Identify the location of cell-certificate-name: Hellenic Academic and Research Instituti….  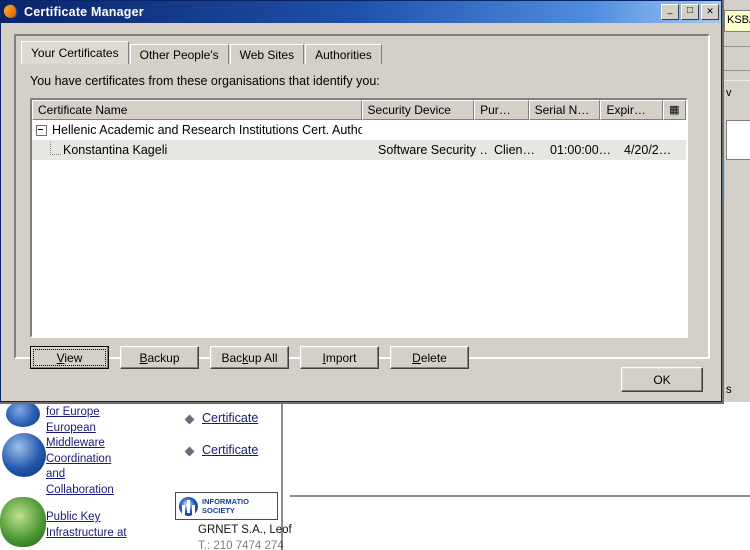
(207, 130).